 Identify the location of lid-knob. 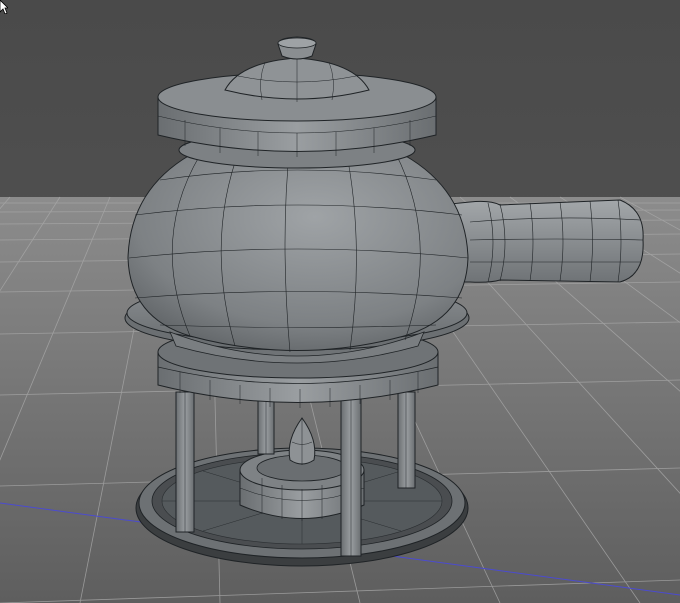
(297, 48).